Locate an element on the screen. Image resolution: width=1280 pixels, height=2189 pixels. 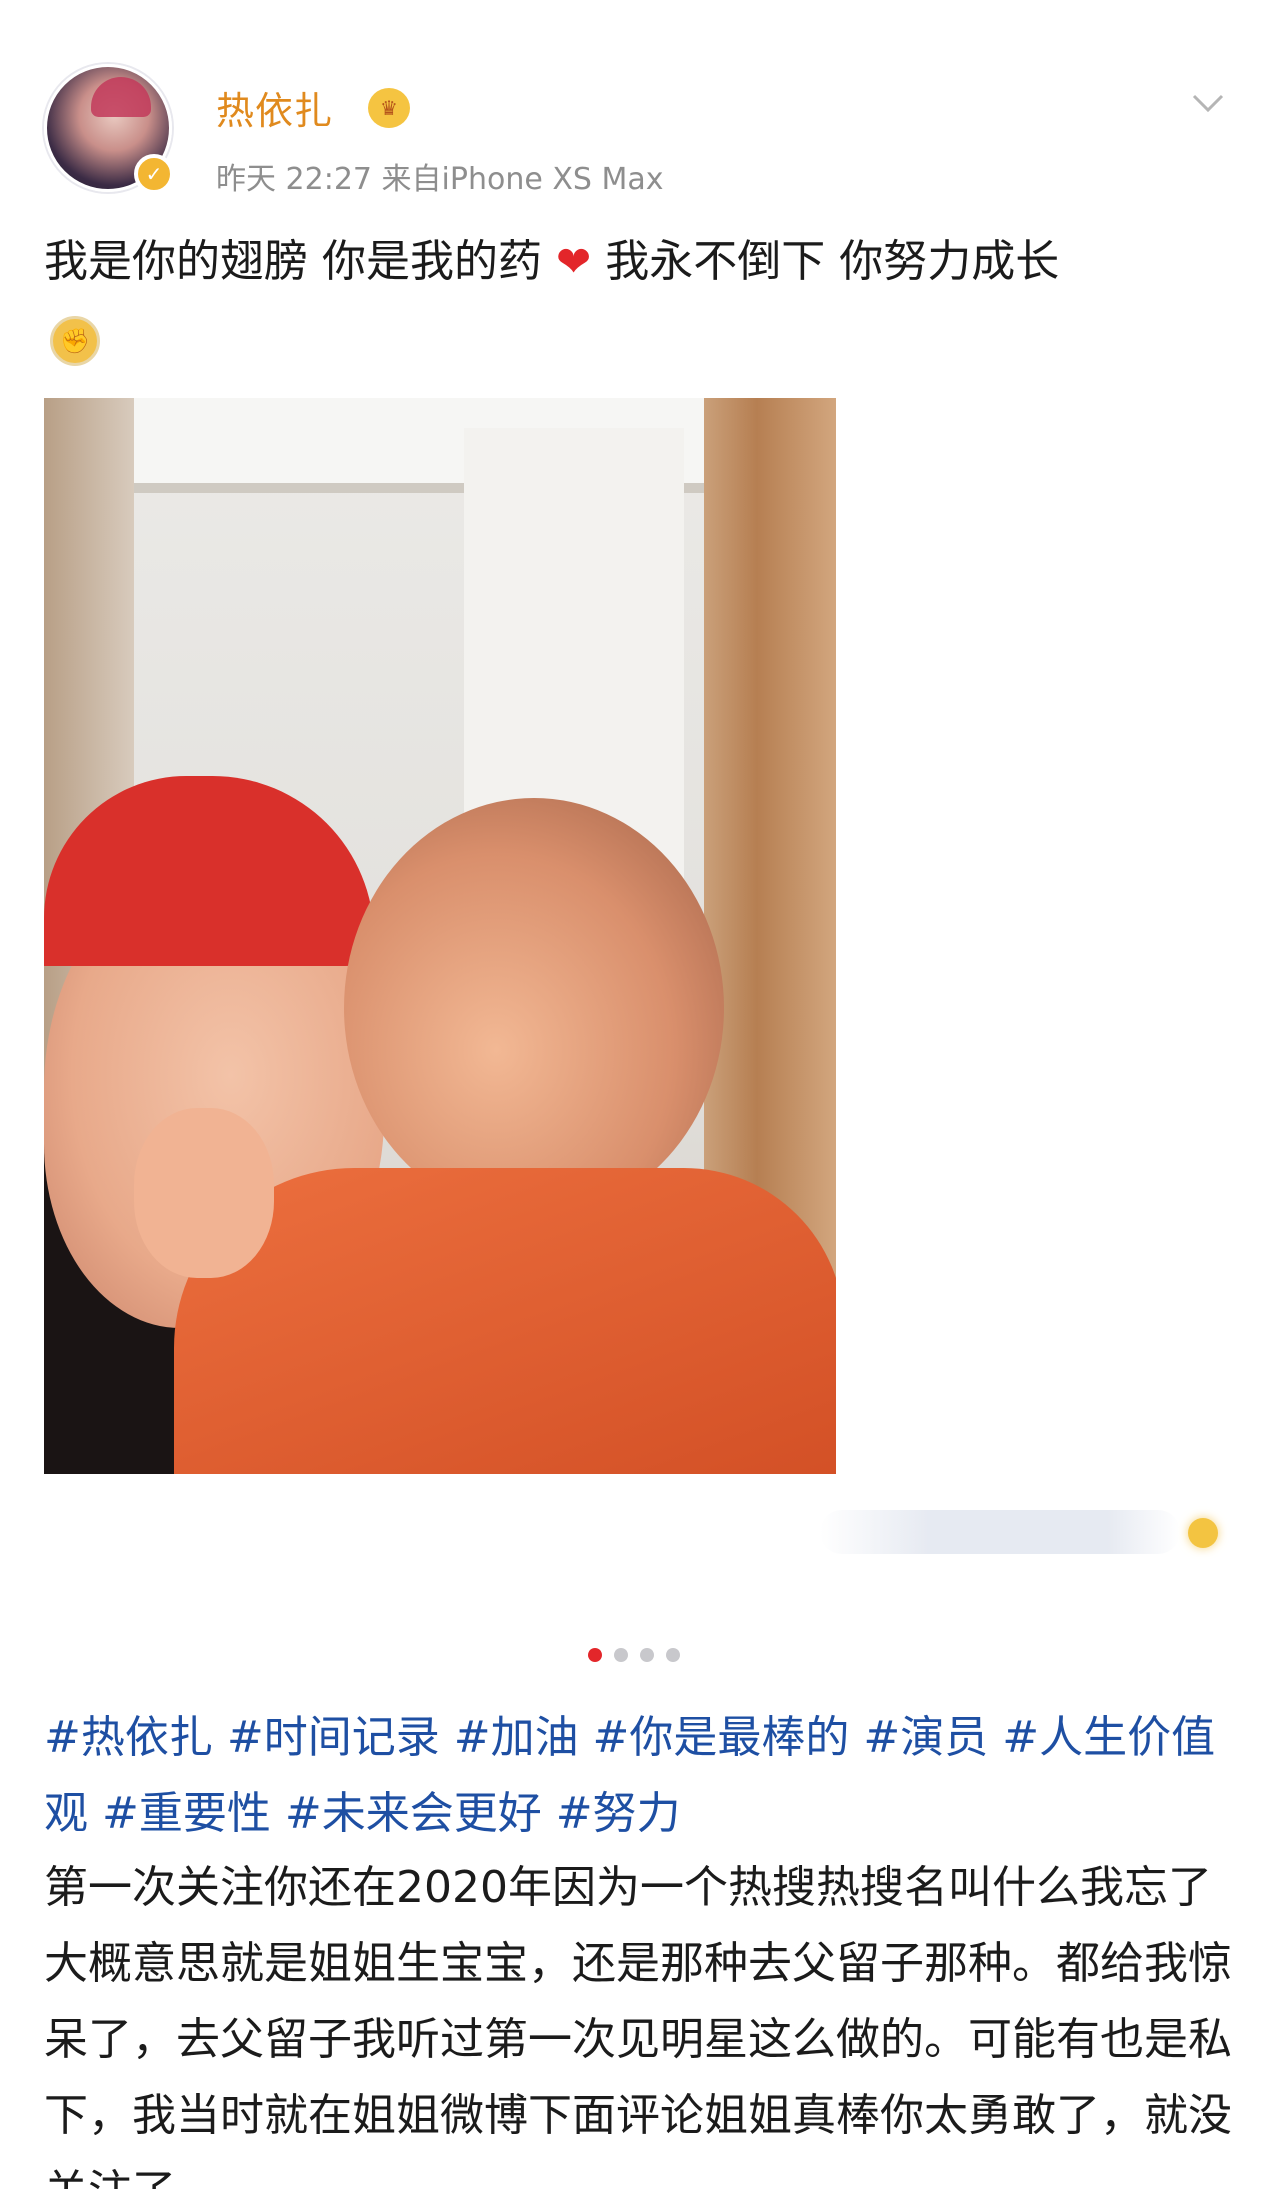
verified-badge-icon: ✓ is located at coordinates (154, 174).